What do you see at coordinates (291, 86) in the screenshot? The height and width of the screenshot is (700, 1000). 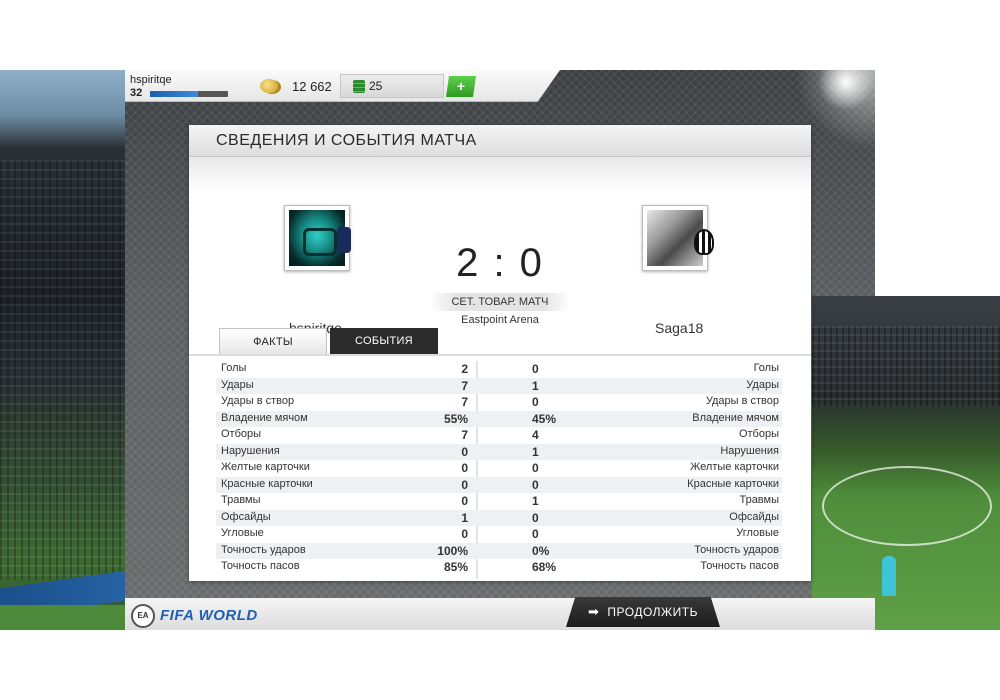 I see `coins-balance: 12 662` at bounding box center [291, 86].